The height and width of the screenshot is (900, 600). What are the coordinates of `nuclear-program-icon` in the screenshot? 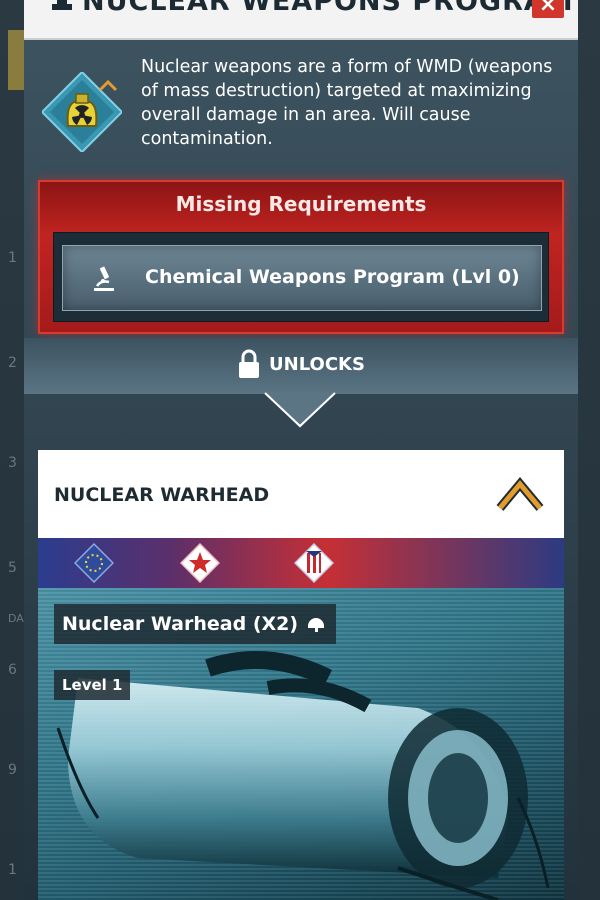 It's located at (62, 5).